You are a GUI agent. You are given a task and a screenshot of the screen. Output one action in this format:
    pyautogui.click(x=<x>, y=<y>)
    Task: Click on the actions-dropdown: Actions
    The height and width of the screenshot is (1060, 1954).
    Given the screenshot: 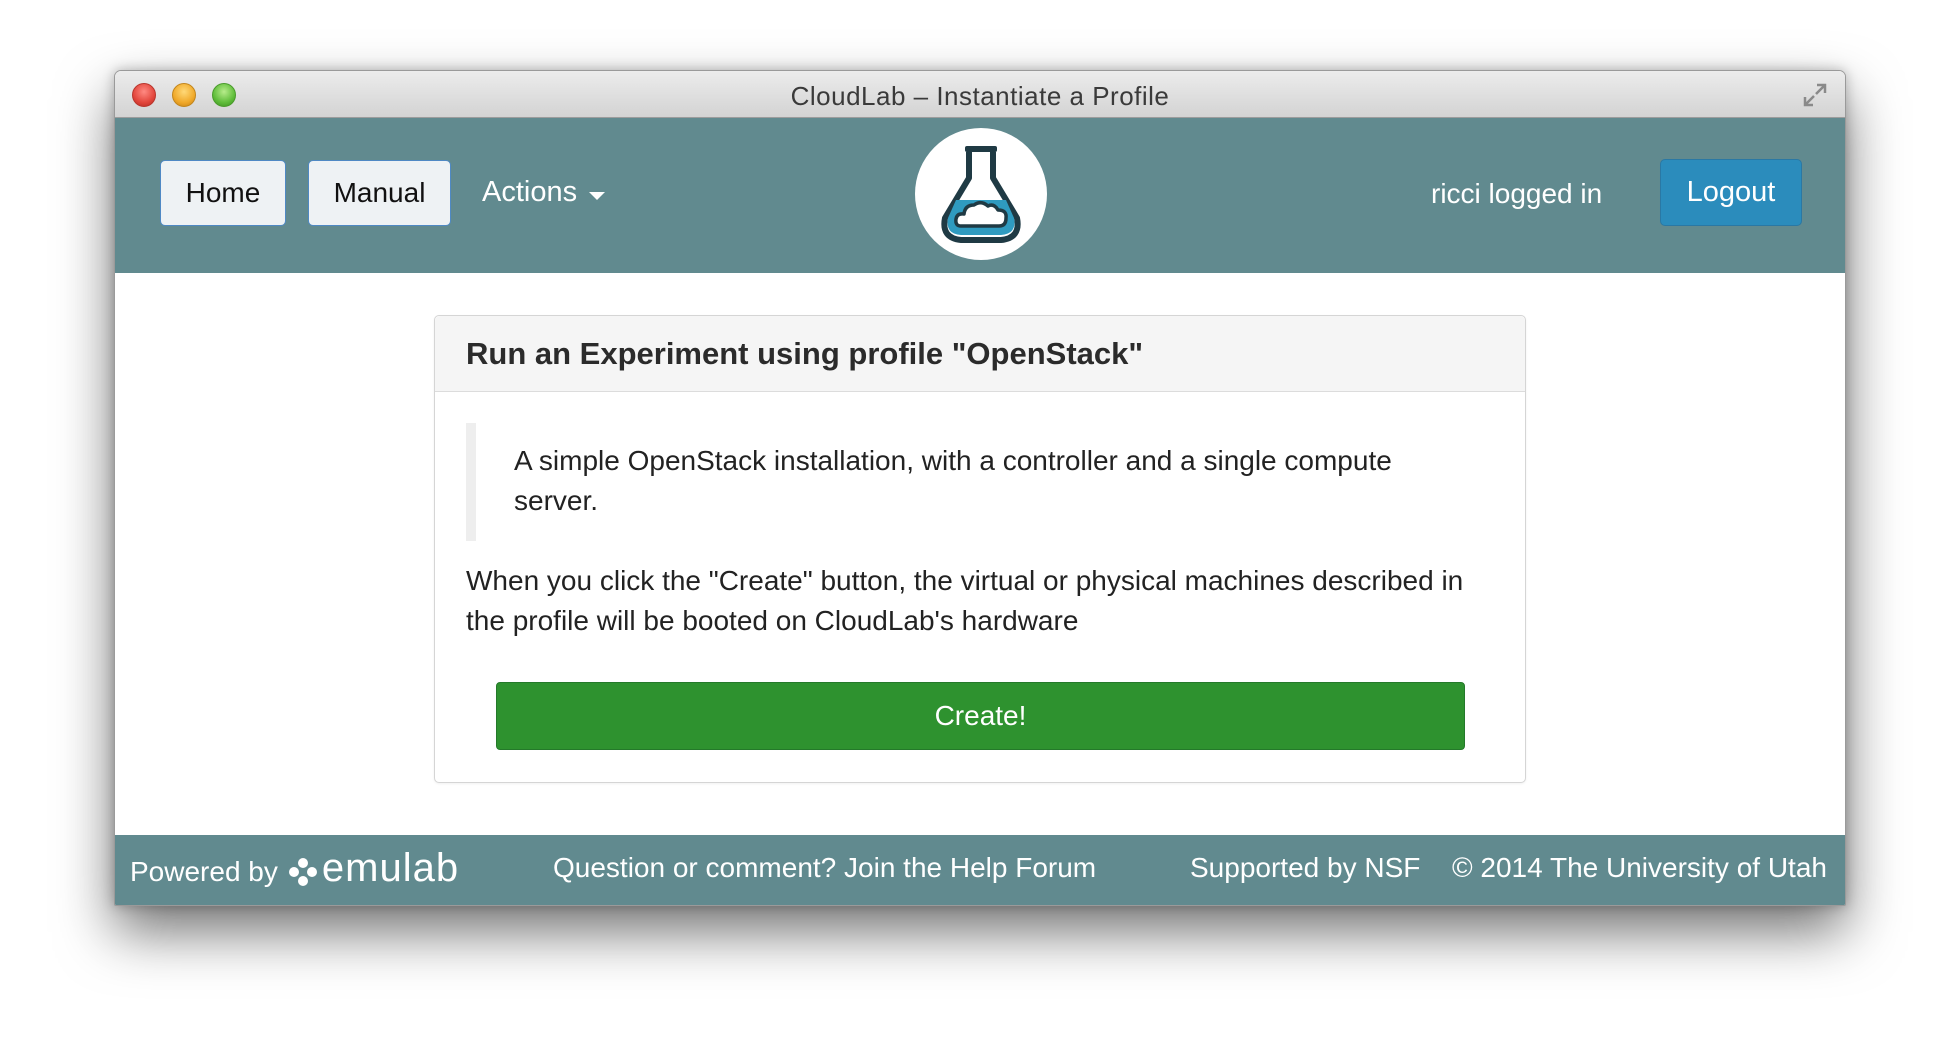 What is the action you would take?
    pyautogui.click(x=544, y=192)
    